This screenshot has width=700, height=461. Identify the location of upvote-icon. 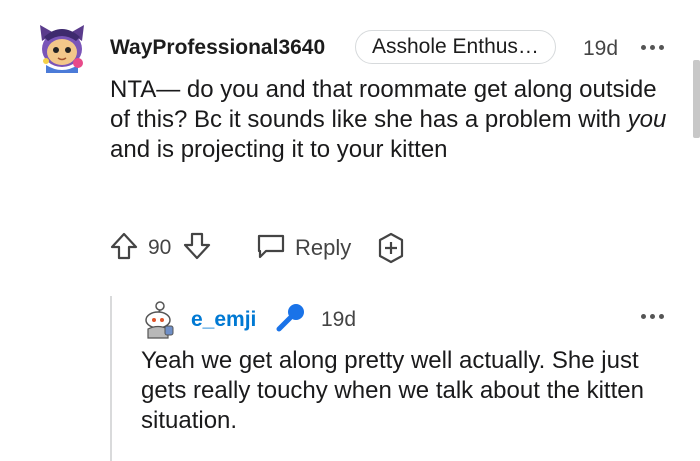
(124, 246).